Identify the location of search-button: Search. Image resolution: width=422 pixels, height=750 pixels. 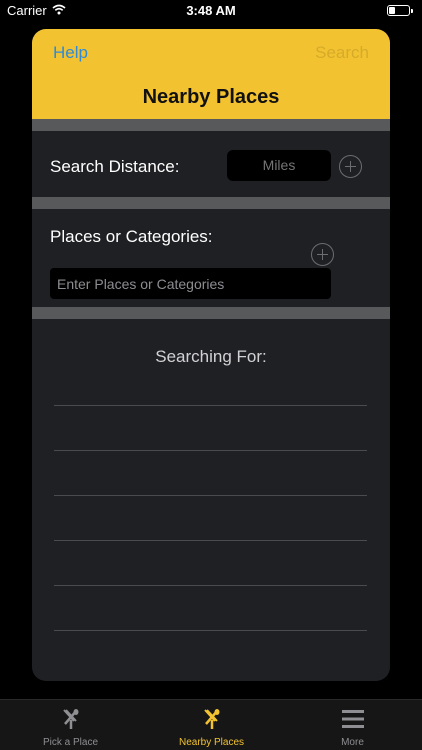
(342, 53).